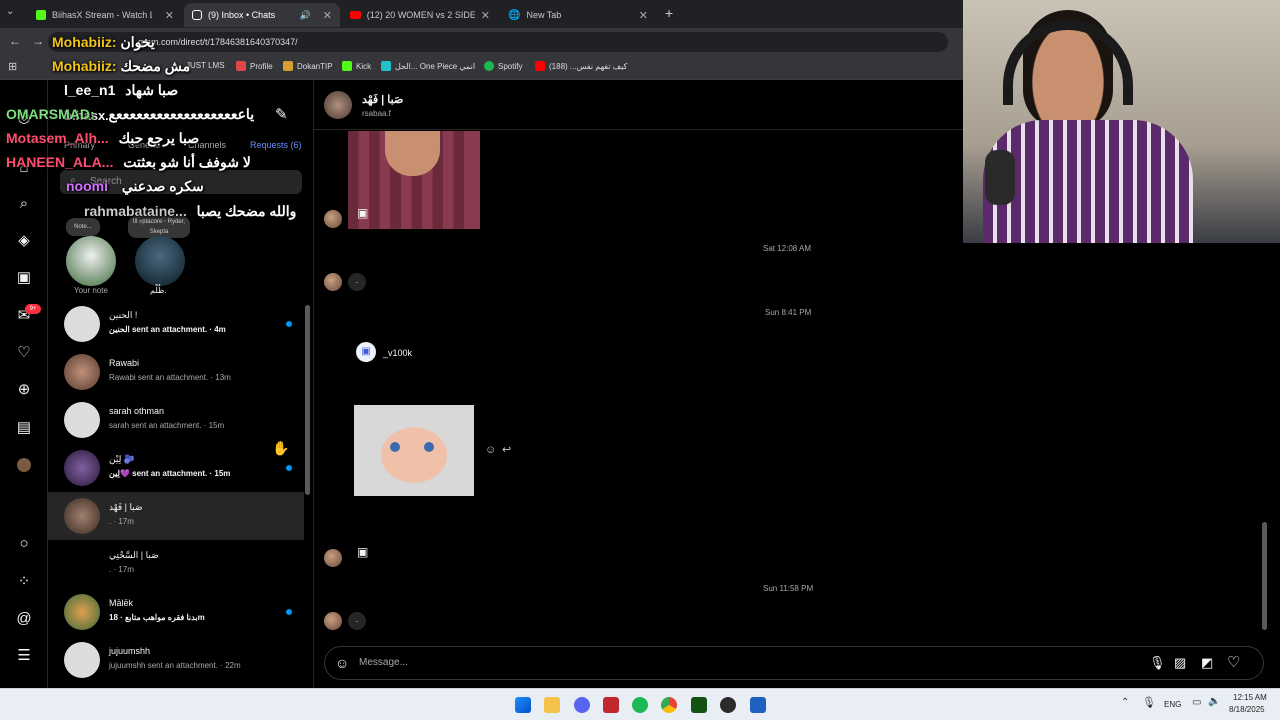 This screenshot has width=1280, height=720. I want to click on conversation-avatar, so click(338, 105).